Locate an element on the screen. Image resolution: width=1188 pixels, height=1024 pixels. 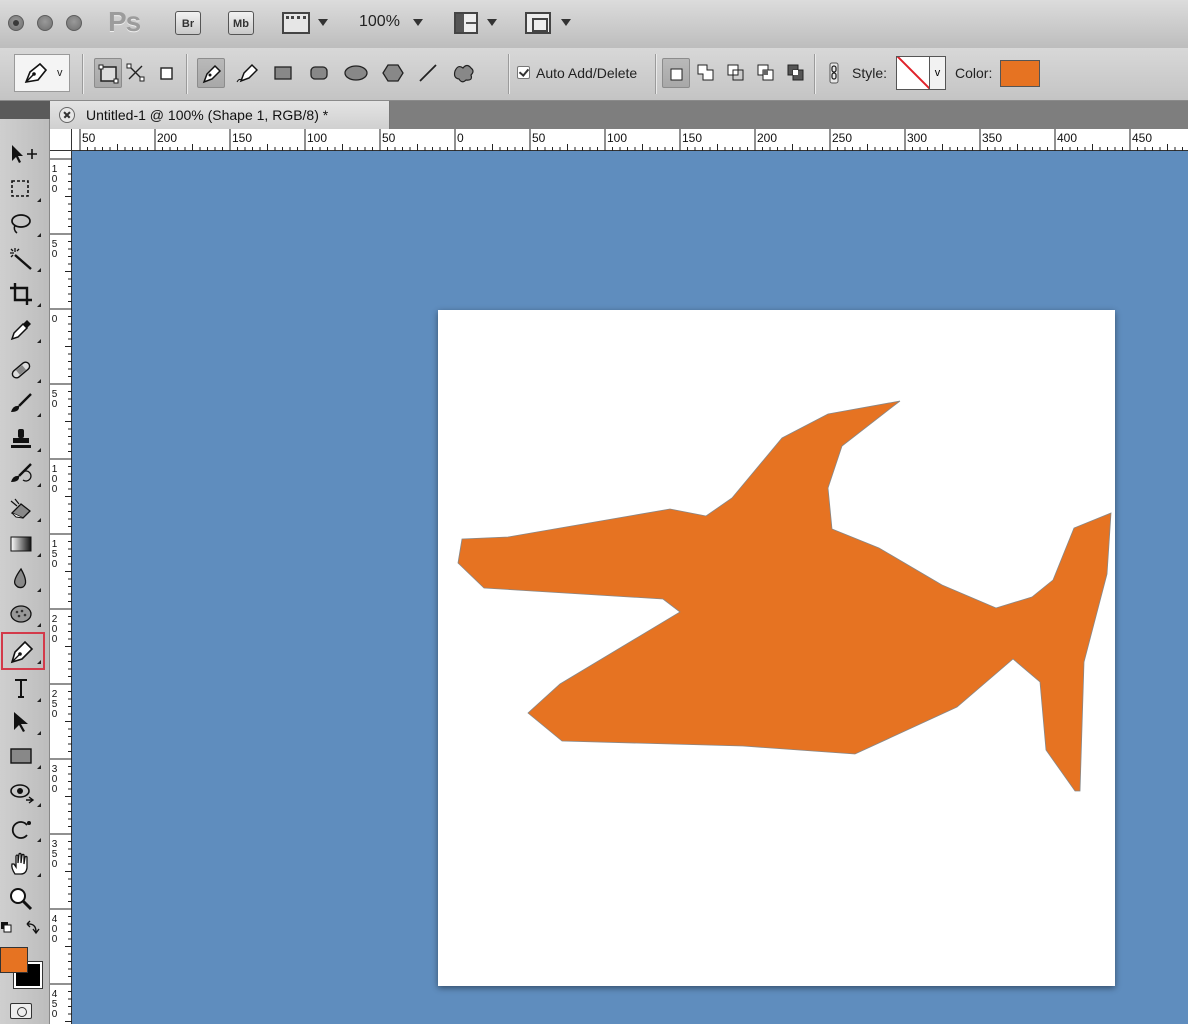
ruler-label: 0 is located at coordinates (460, 138).